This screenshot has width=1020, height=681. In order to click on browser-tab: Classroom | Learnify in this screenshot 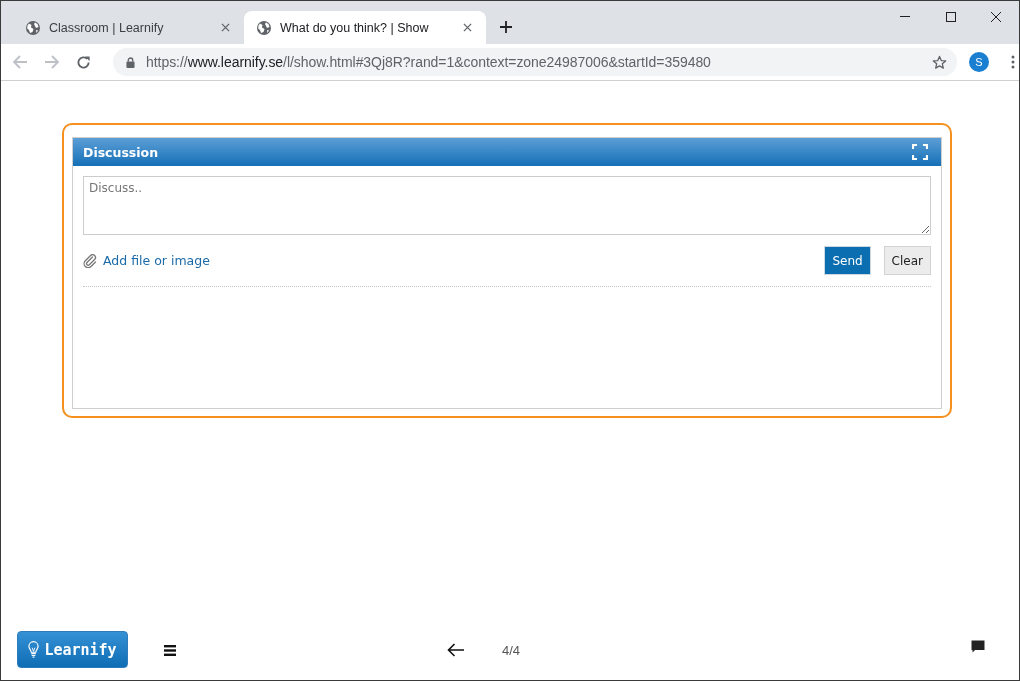, I will do `click(126, 27)`.